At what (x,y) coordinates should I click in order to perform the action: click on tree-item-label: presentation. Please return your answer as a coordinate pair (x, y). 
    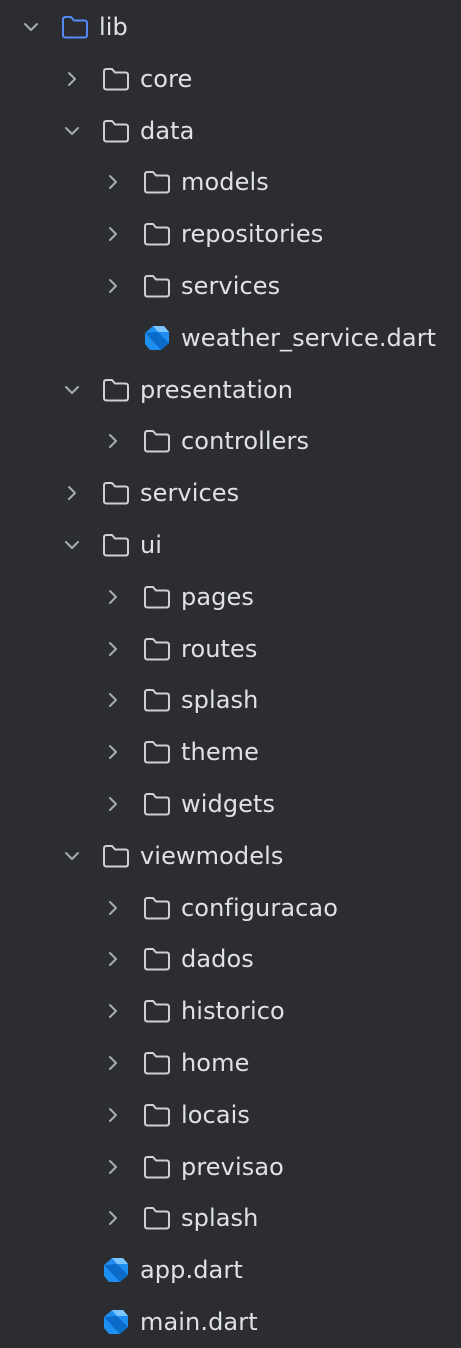
    Looking at the image, I should click on (217, 389).